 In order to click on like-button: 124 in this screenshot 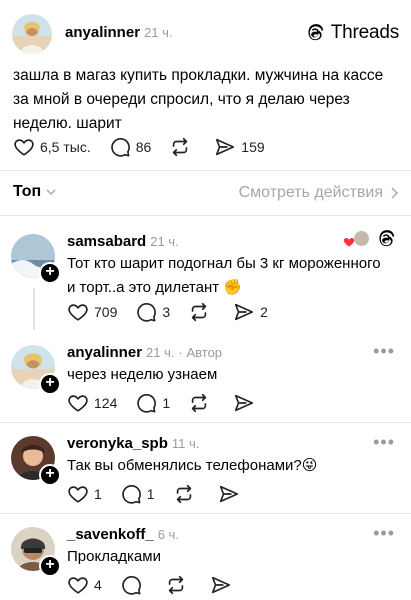, I will do `click(92, 403)`.